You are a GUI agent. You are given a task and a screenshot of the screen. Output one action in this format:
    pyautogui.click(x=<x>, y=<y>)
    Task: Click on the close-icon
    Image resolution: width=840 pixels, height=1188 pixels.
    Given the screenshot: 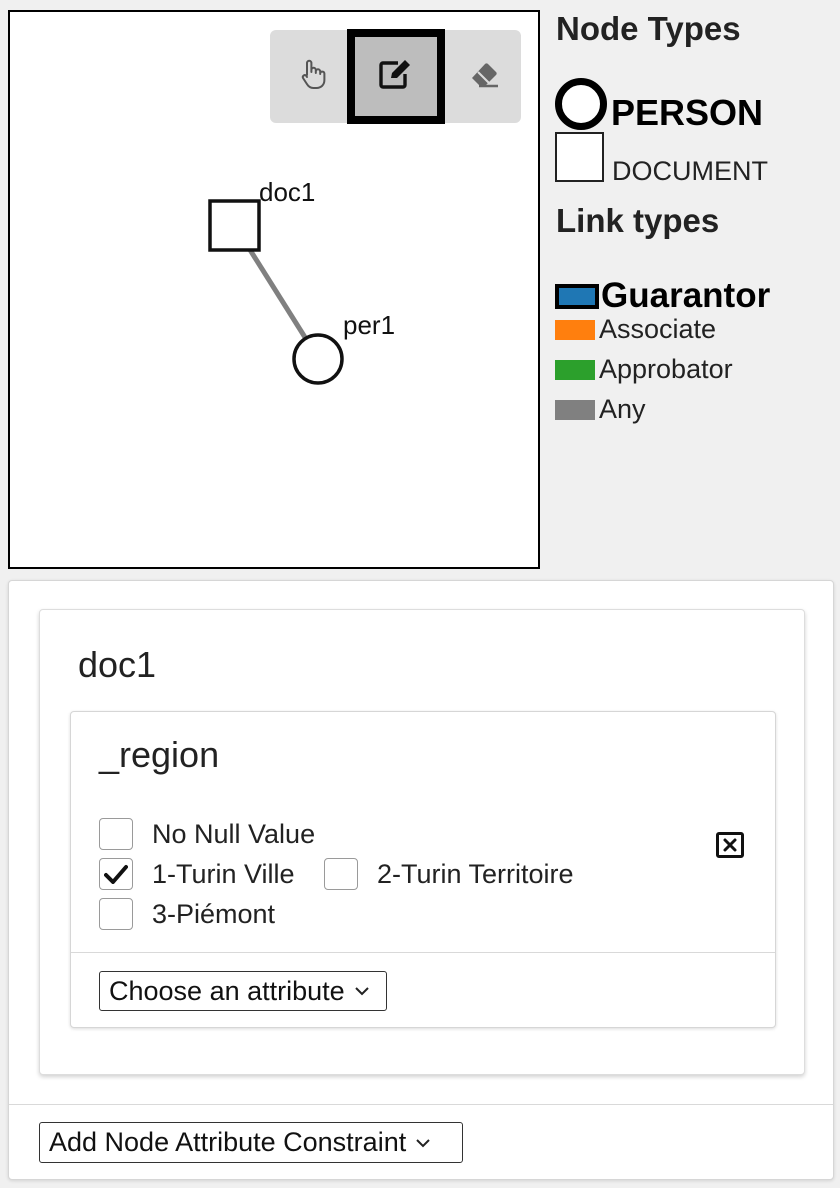 What is the action you would take?
    pyautogui.click(x=730, y=845)
    